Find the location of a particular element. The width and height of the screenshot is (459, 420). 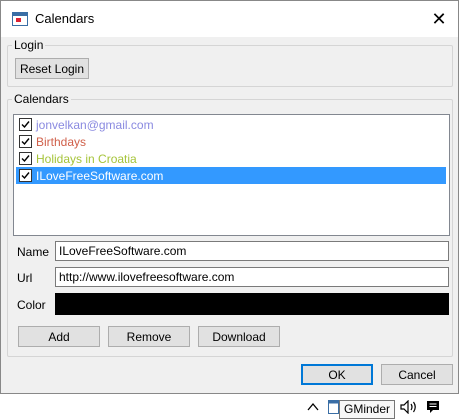

color-label: Color is located at coordinates (31, 305).